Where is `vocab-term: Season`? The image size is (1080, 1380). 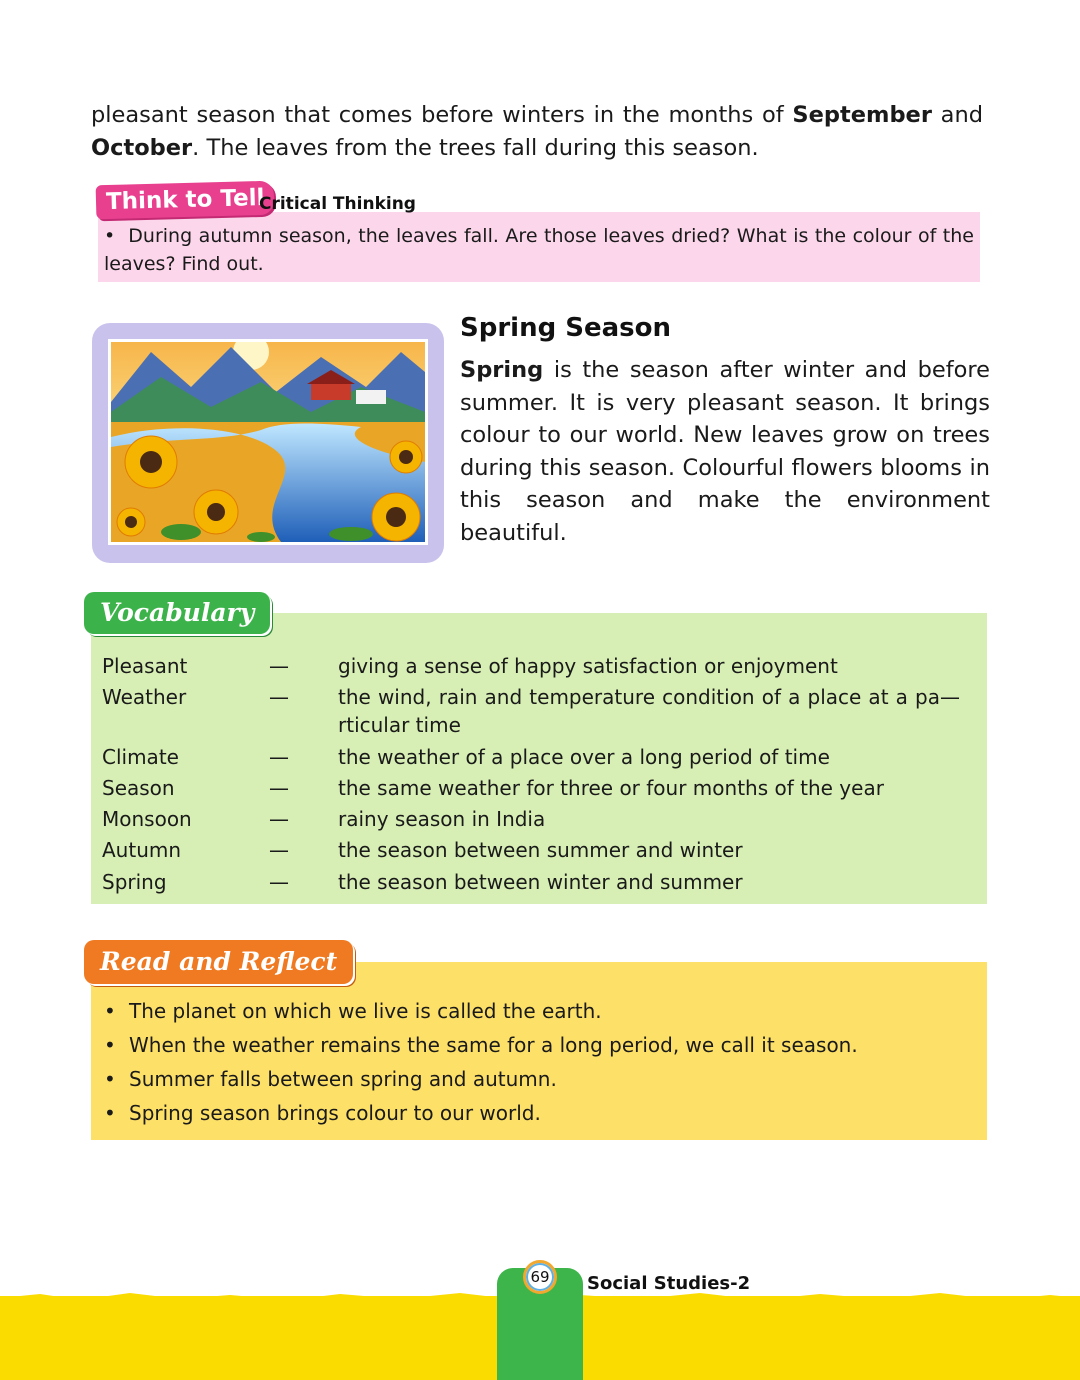
vocab-term: Season is located at coordinates (138, 788).